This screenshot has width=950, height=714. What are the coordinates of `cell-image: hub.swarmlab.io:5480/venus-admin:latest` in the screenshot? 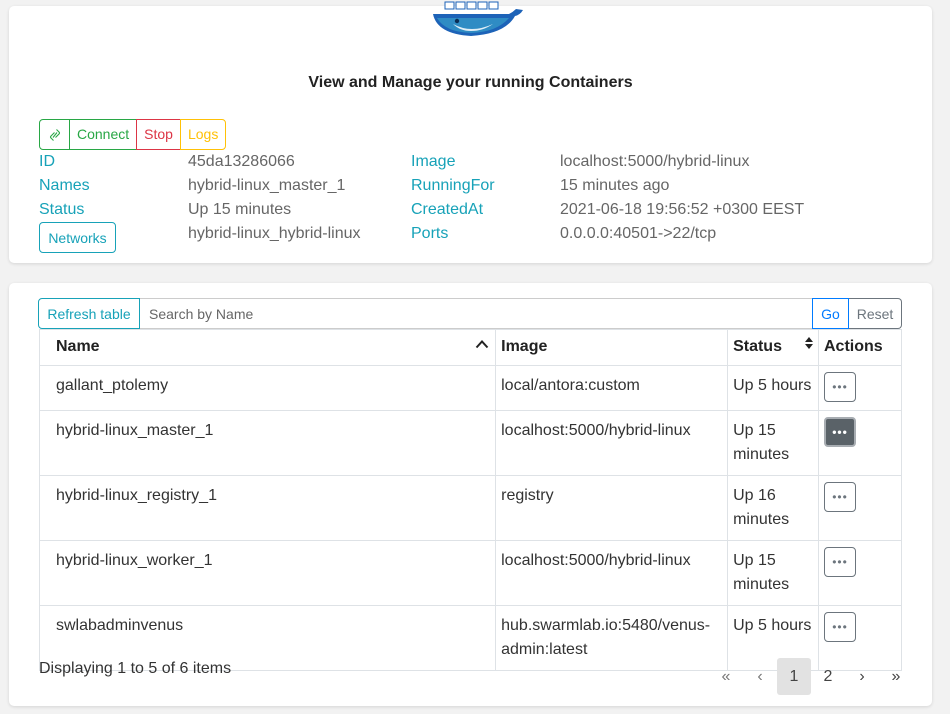 It's located at (612, 638).